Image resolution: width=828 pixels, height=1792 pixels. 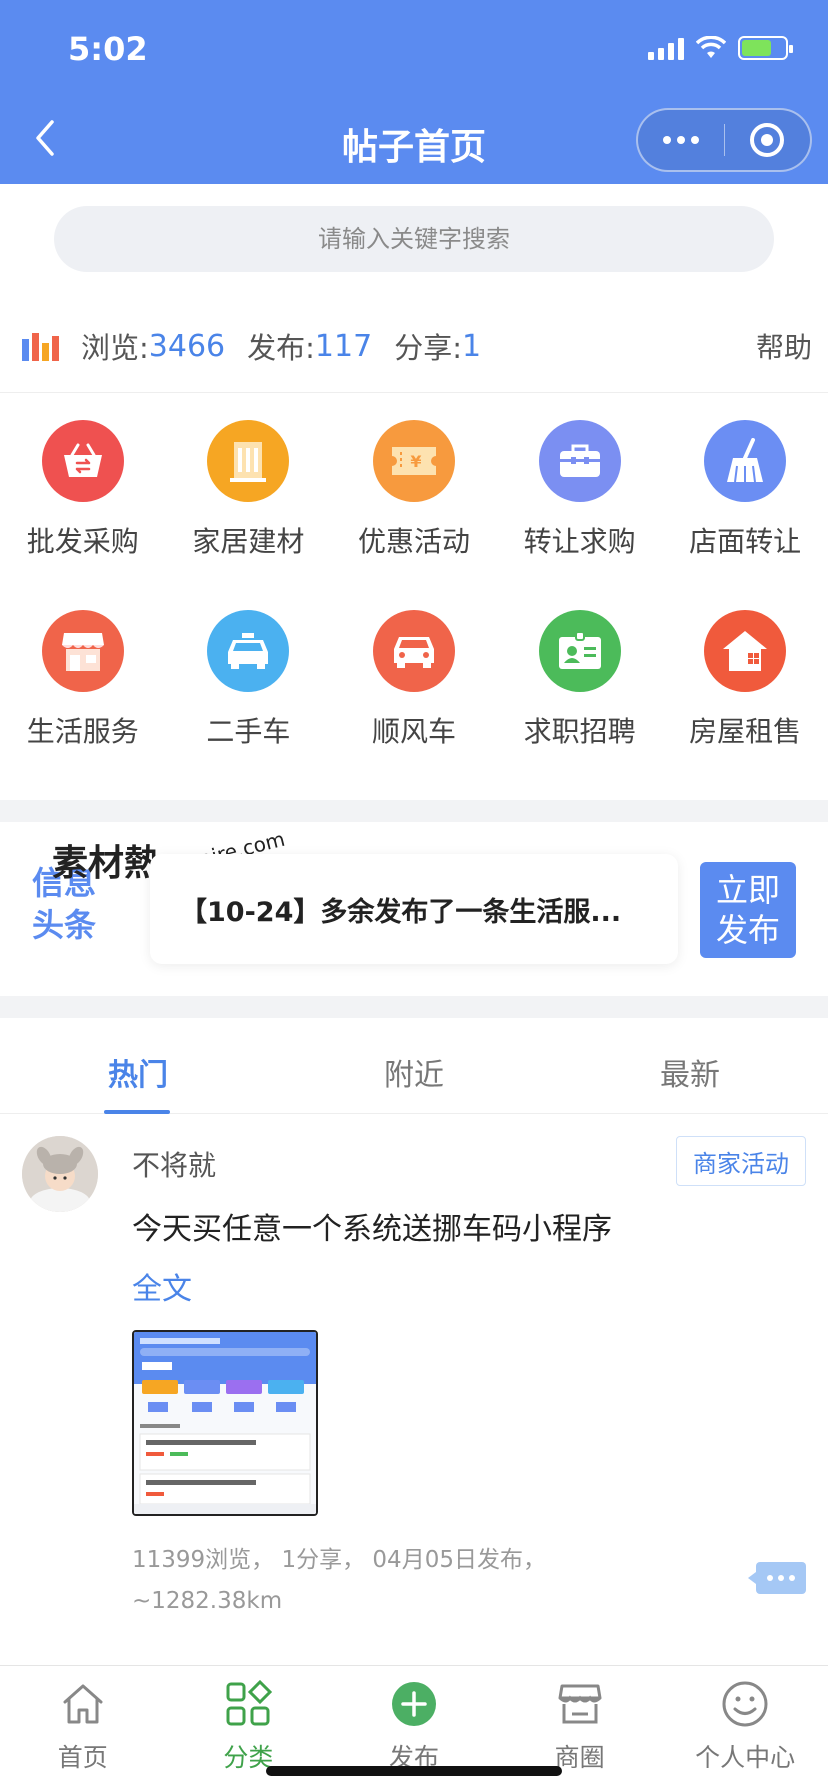 I want to click on category-label: 求职招聘, so click(x=579, y=731).